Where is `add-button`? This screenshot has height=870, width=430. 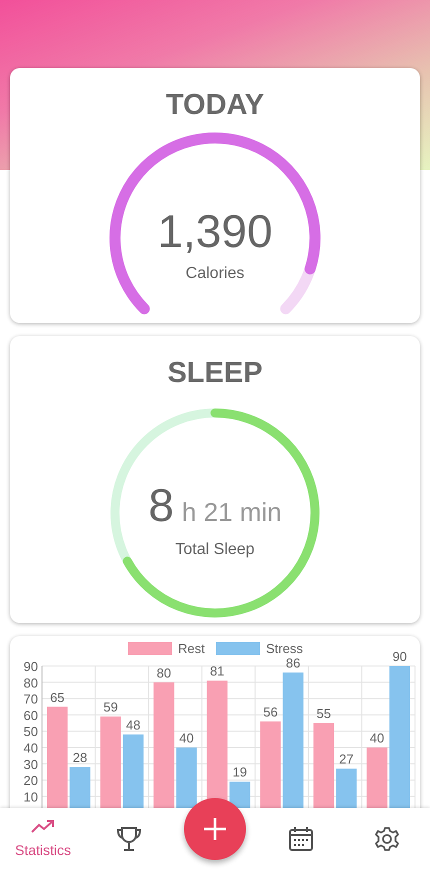
add-button is located at coordinates (215, 829).